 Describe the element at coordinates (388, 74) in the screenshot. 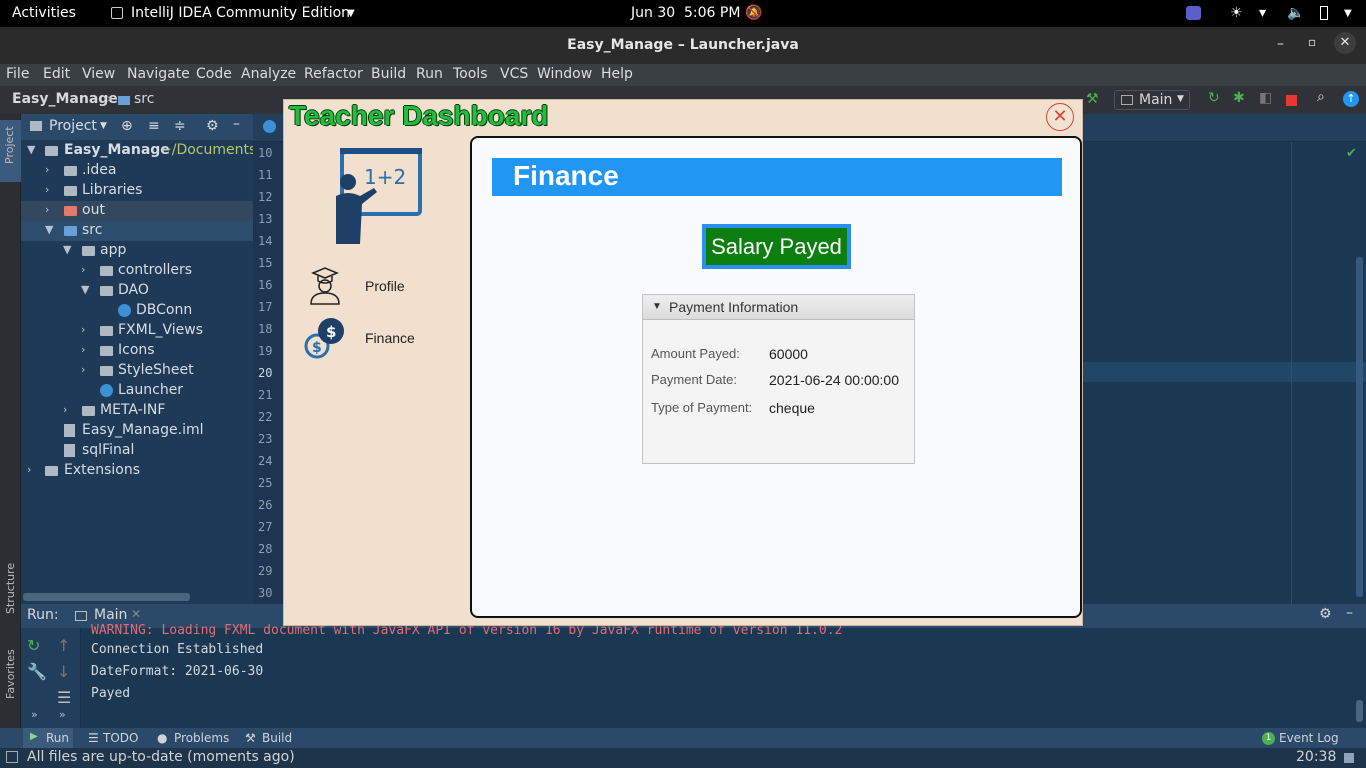

I see `menu-build: Build` at that location.